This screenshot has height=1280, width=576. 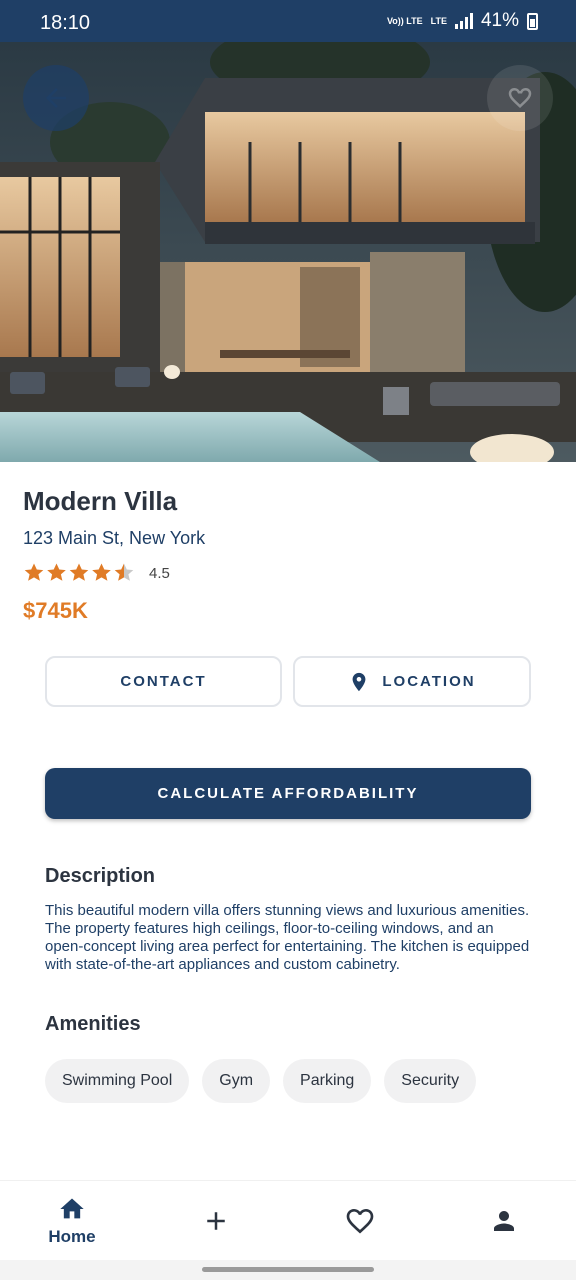 What do you see at coordinates (327, 1081) in the screenshot?
I see `amenity-chip: Parking` at bounding box center [327, 1081].